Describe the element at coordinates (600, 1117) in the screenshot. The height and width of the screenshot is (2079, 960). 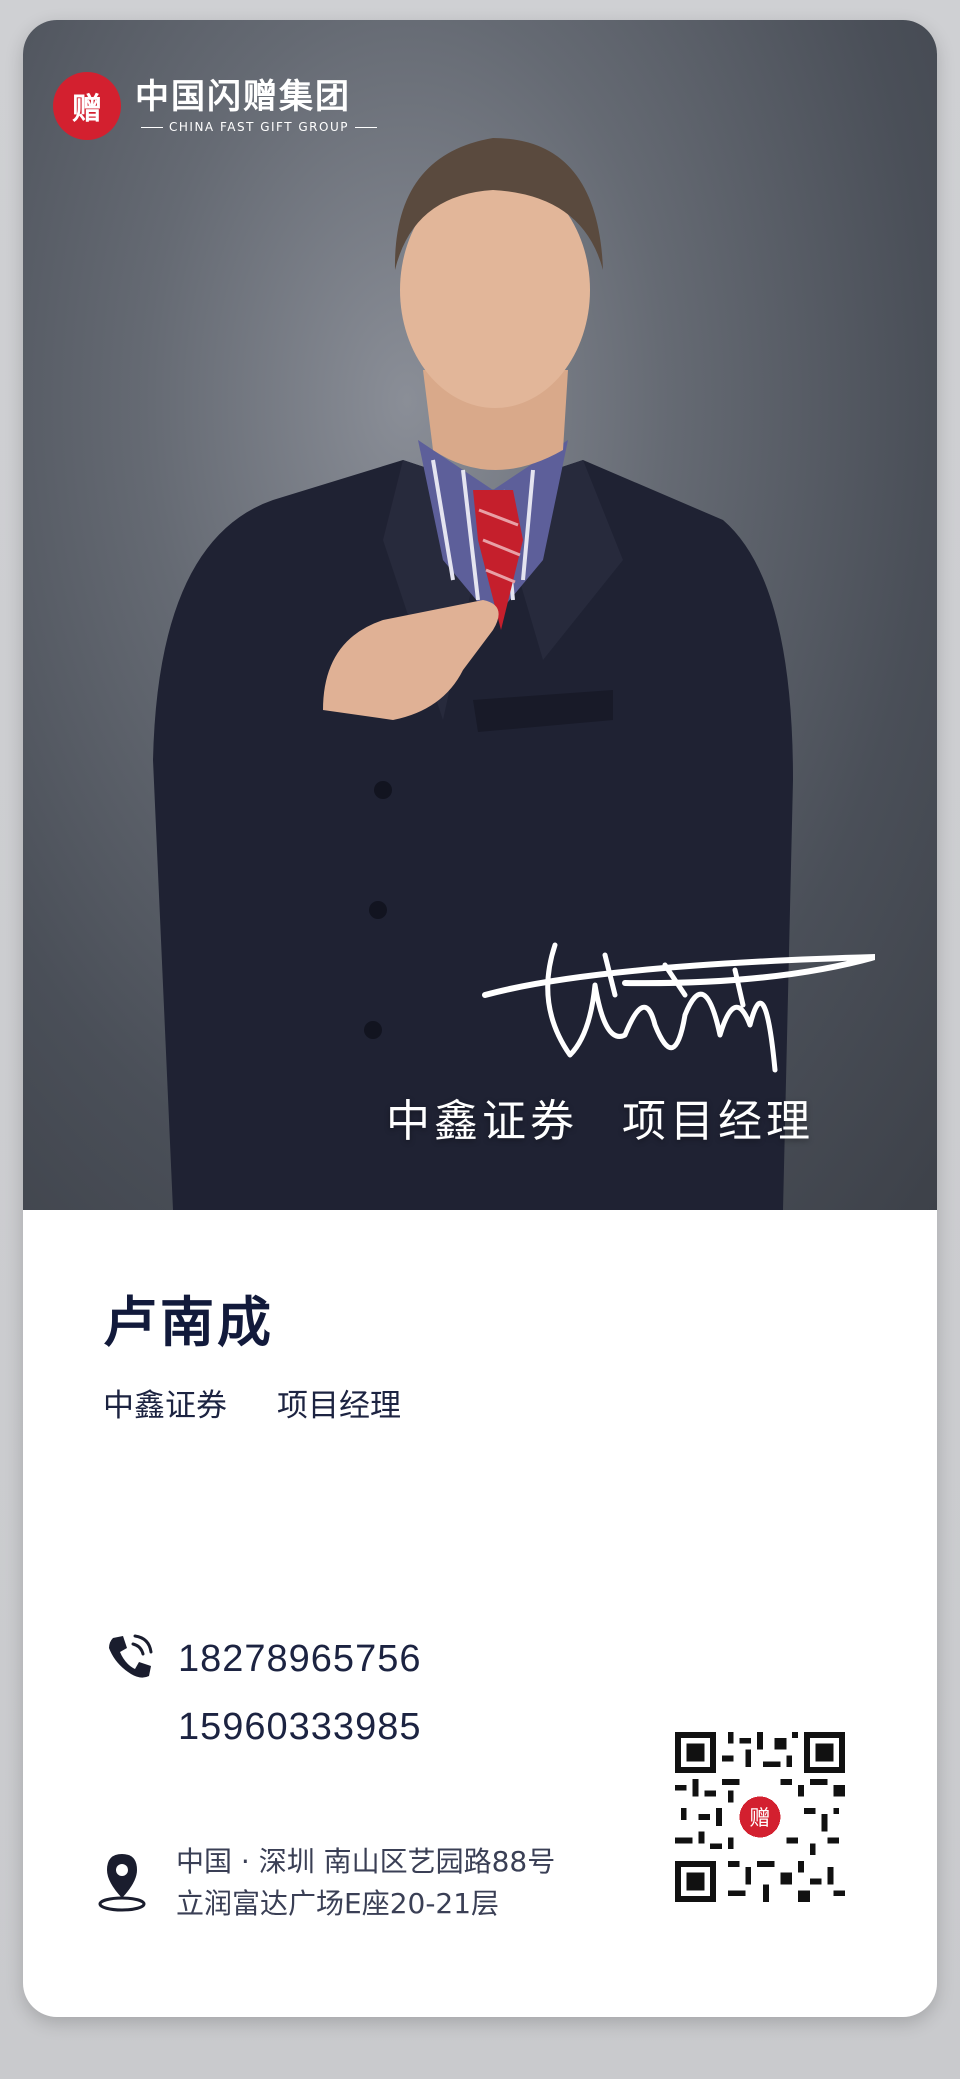
I see `photo-caption: 中鑫证券 项目经理` at that location.